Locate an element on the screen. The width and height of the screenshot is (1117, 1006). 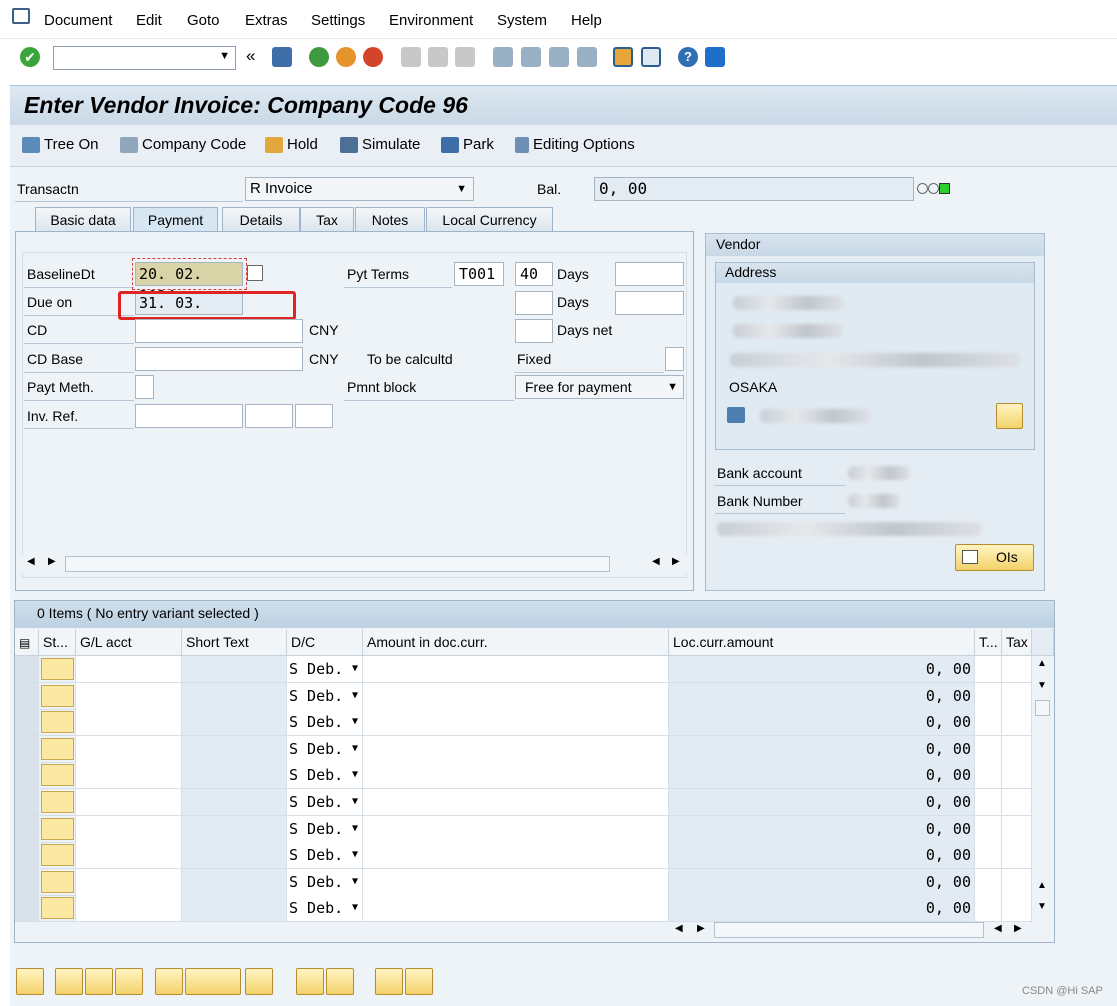
back-icon is located at coordinates (319, 57).